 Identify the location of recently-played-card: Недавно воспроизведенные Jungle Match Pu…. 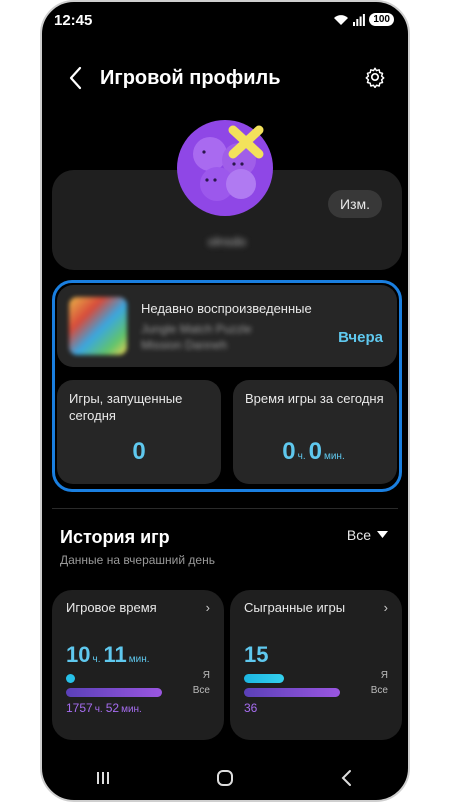
(227, 326).